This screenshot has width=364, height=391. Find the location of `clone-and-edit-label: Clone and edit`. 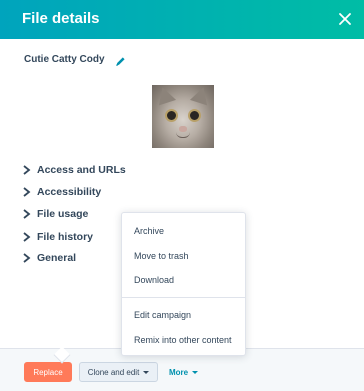

clone-and-edit-label: Clone and edit is located at coordinates (113, 372).